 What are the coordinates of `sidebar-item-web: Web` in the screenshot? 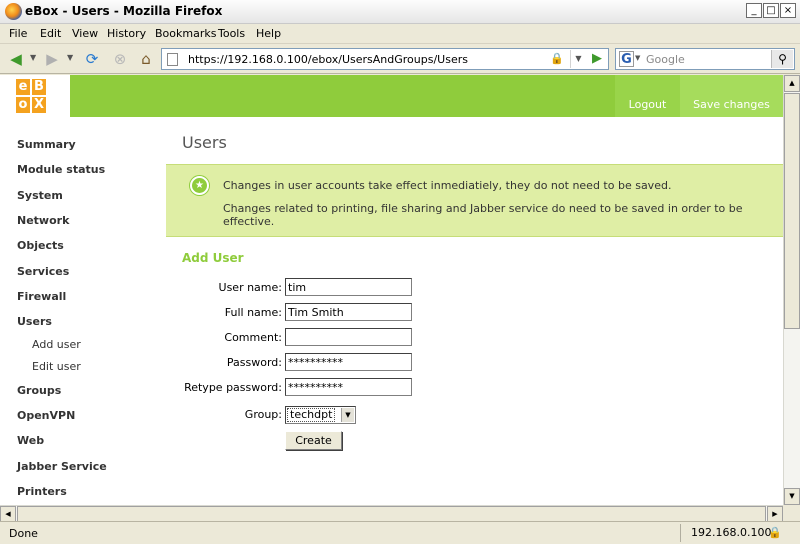 It's located at (30, 440).